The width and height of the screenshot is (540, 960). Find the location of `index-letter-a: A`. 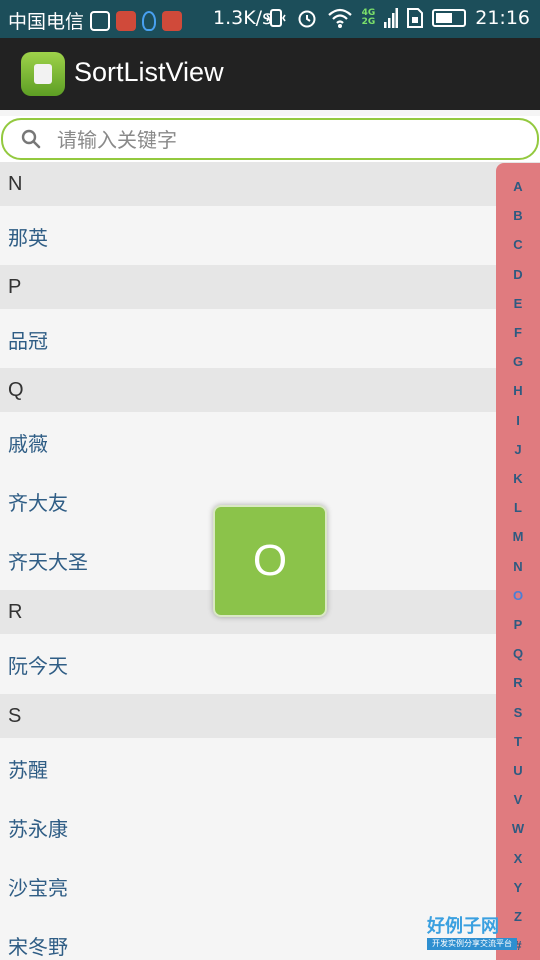

index-letter-a: A is located at coordinates (518, 186).